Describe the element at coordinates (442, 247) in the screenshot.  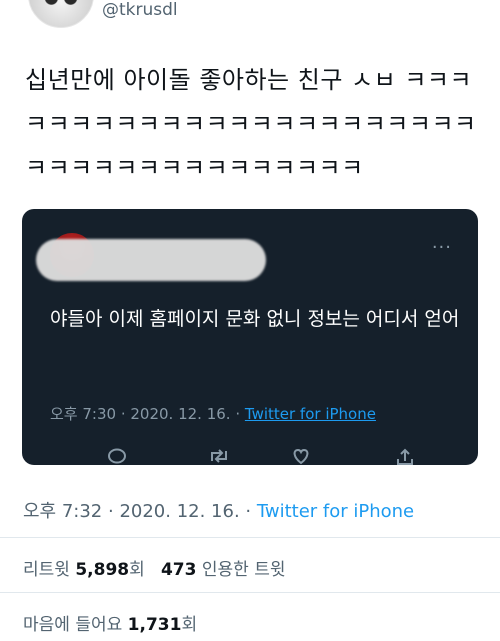
I see `more-dots-icon: ···` at that location.